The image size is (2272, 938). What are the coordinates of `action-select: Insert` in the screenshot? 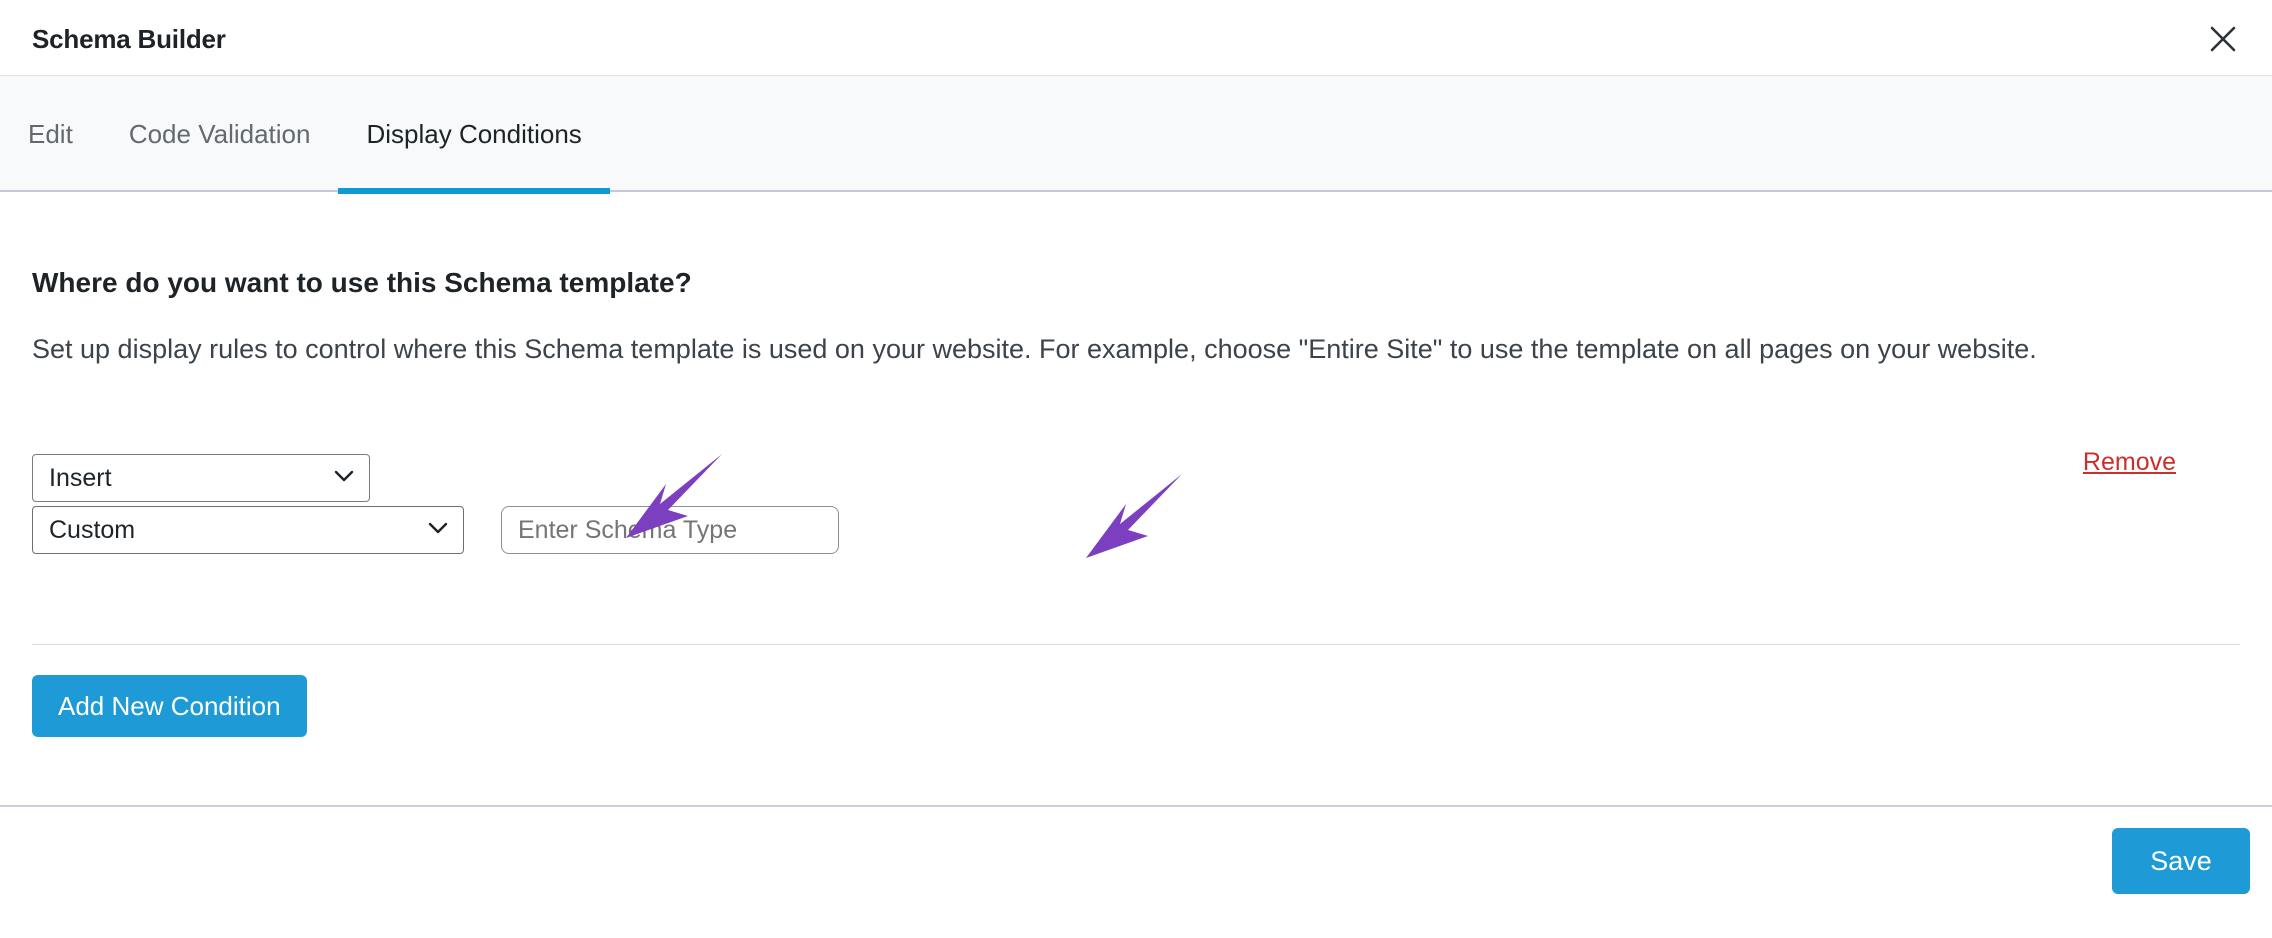 It's located at (201, 478).